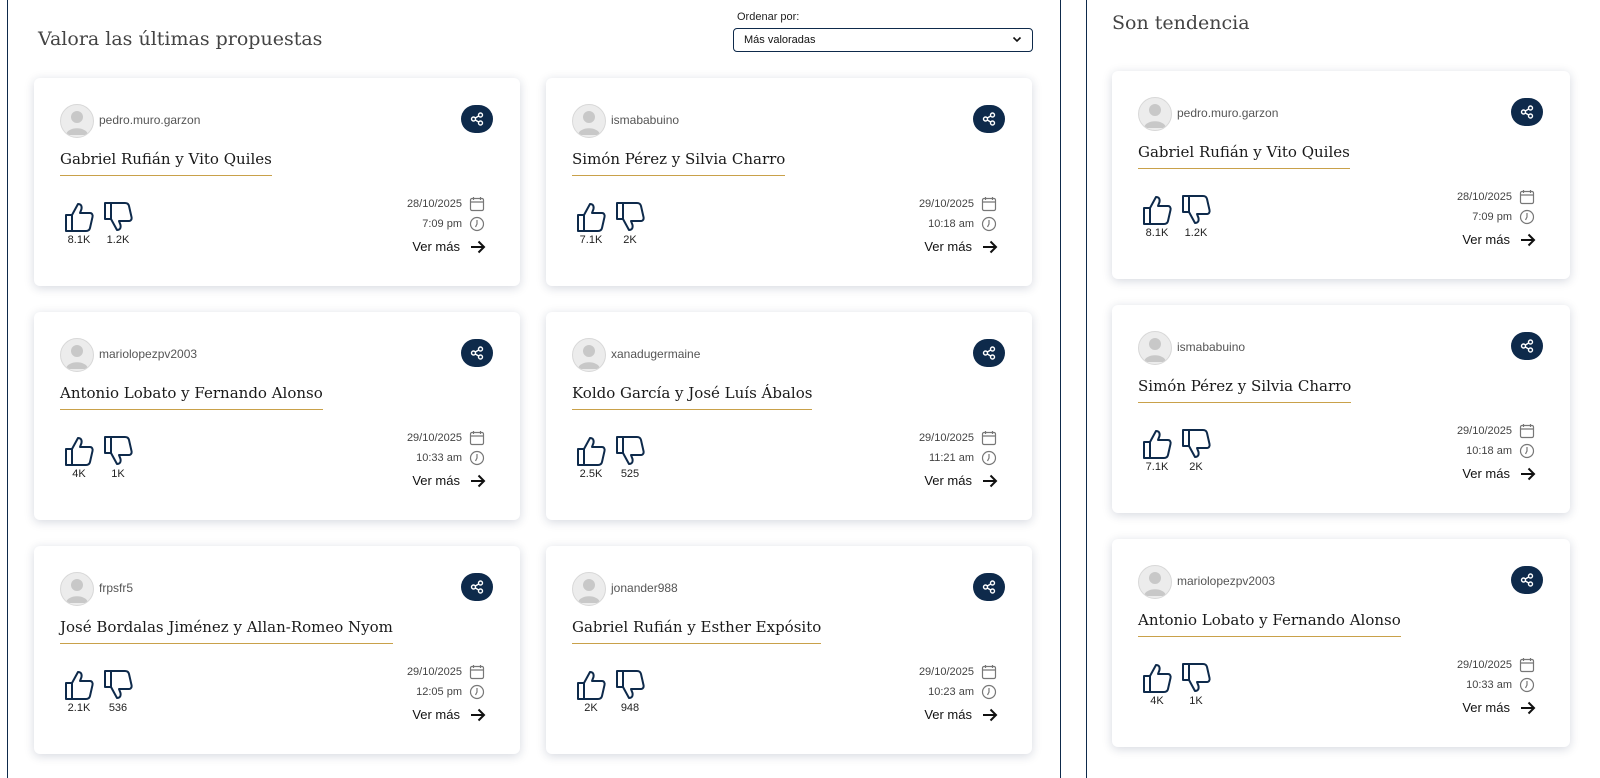 This screenshot has height=778, width=1600. I want to click on username: frpsfr5, so click(116, 588).